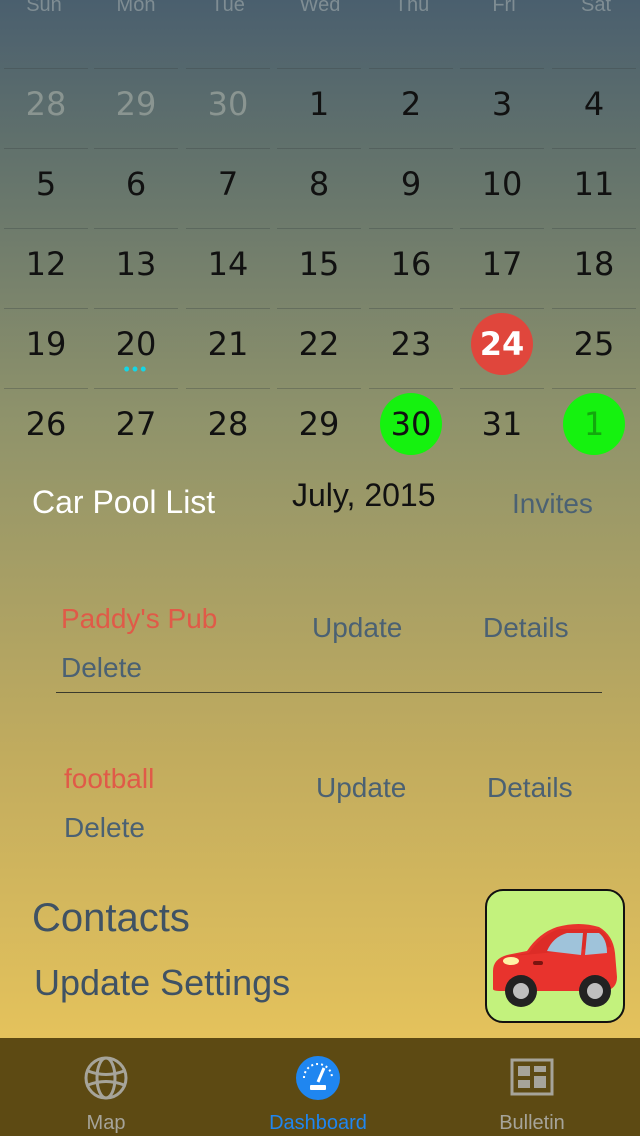 Image resolution: width=640 pixels, height=1136 pixels. Describe the element at coordinates (136, 188) in the screenshot. I see `calendar-day: 6` at that location.